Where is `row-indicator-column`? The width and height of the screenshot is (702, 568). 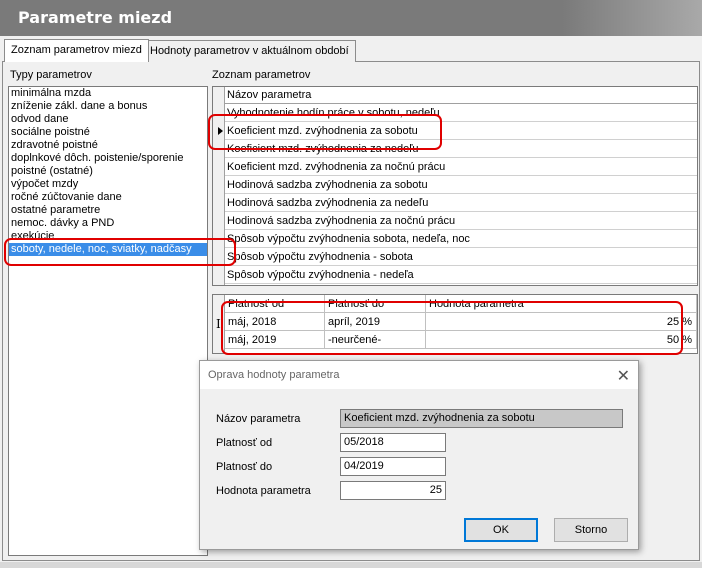
row-indicator-column is located at coordinates (219, 186).